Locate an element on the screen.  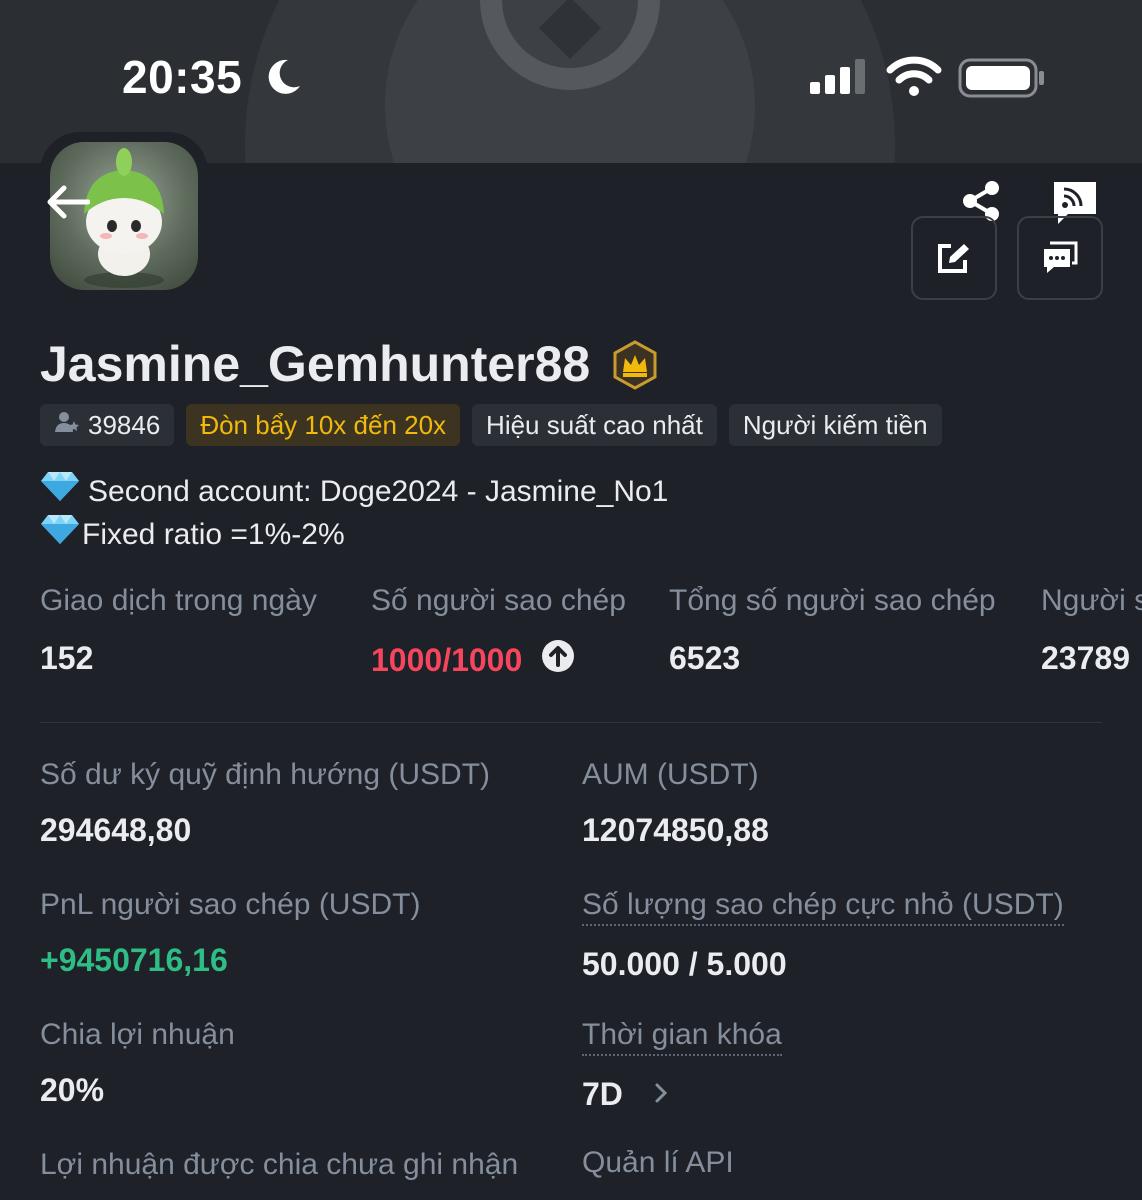
field-label: Lợi nhuận được chia chưa ghi nhận is located at coordinates (279, 1164).